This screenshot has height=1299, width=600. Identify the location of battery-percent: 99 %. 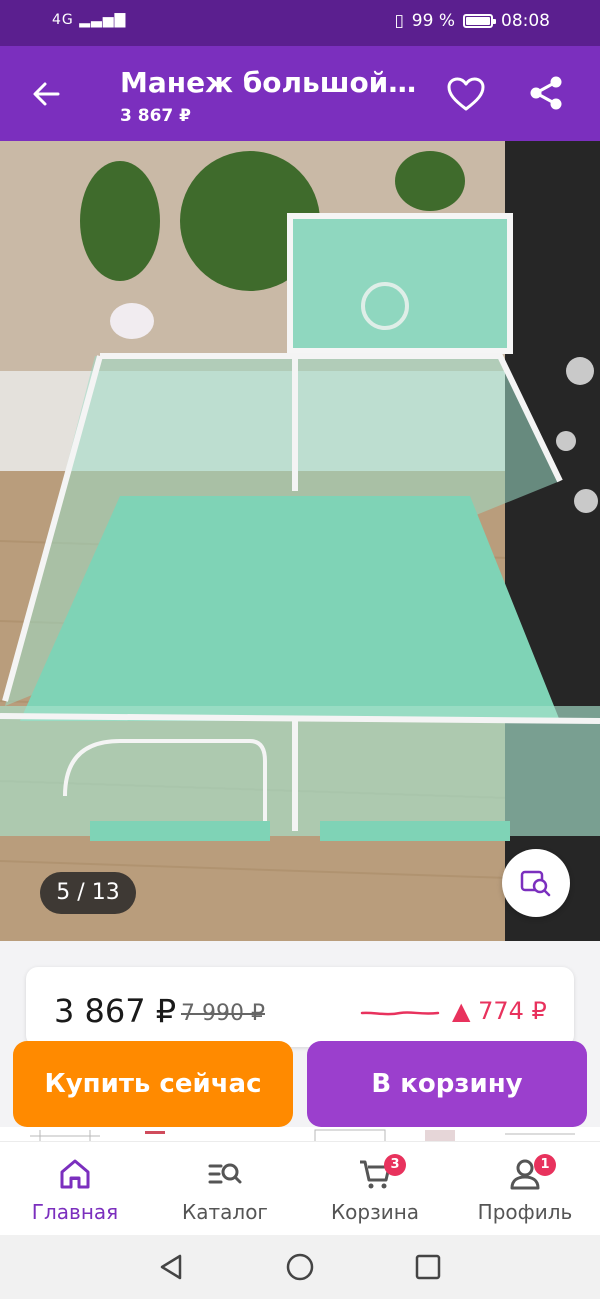
(433, 21).